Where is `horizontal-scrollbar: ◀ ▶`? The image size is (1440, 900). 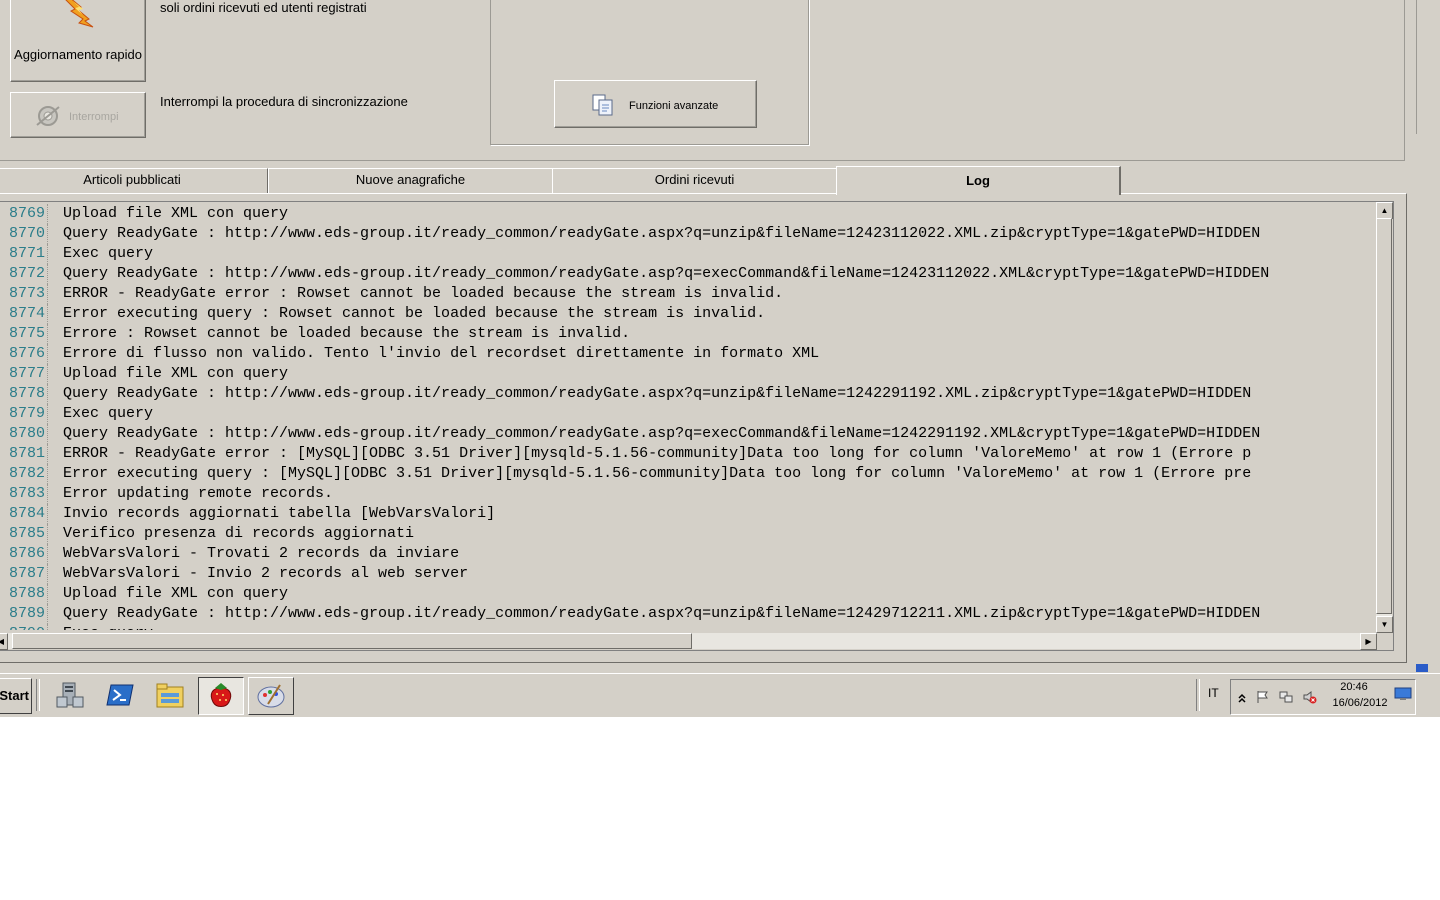
horizontal-scrollbar: ◀ ▶ is located at coordinates (688, 641).